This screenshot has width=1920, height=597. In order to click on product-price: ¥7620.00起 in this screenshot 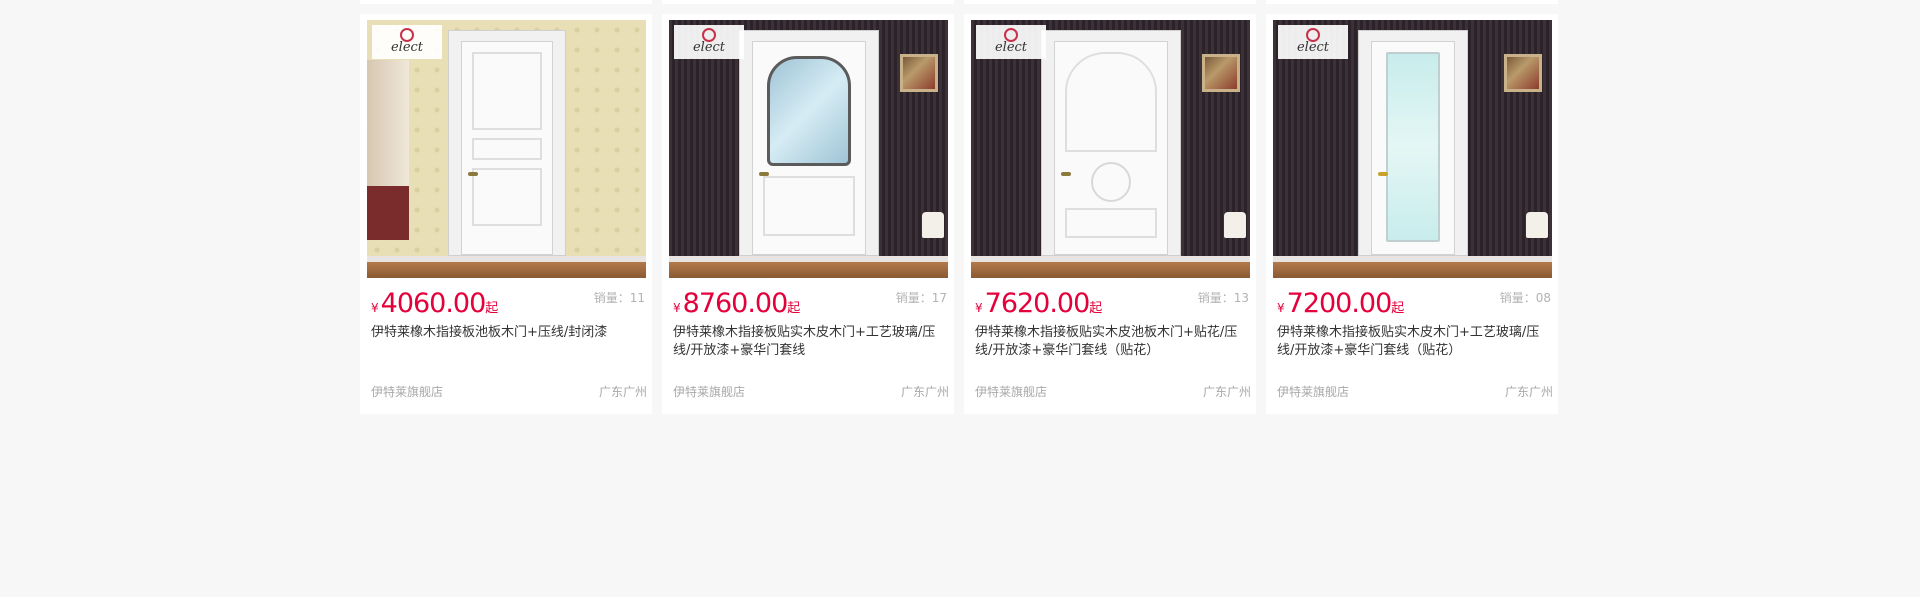, I will do `click(1038, 303)`.